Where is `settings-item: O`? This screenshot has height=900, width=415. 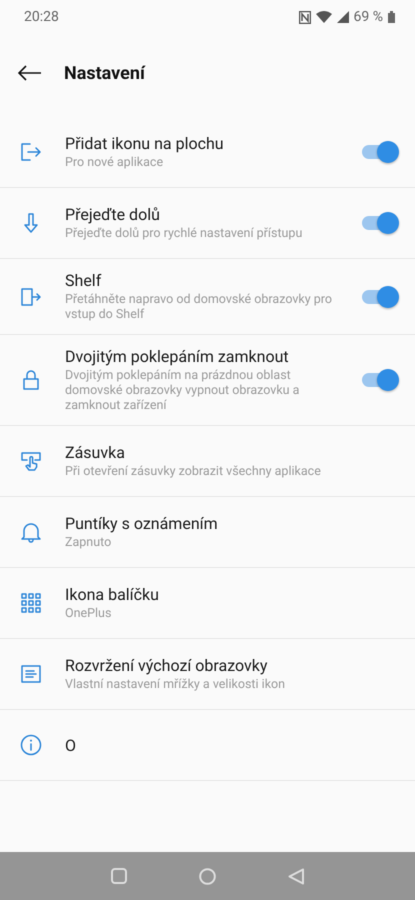
settings-item: O is located at coordinates (207, 745).